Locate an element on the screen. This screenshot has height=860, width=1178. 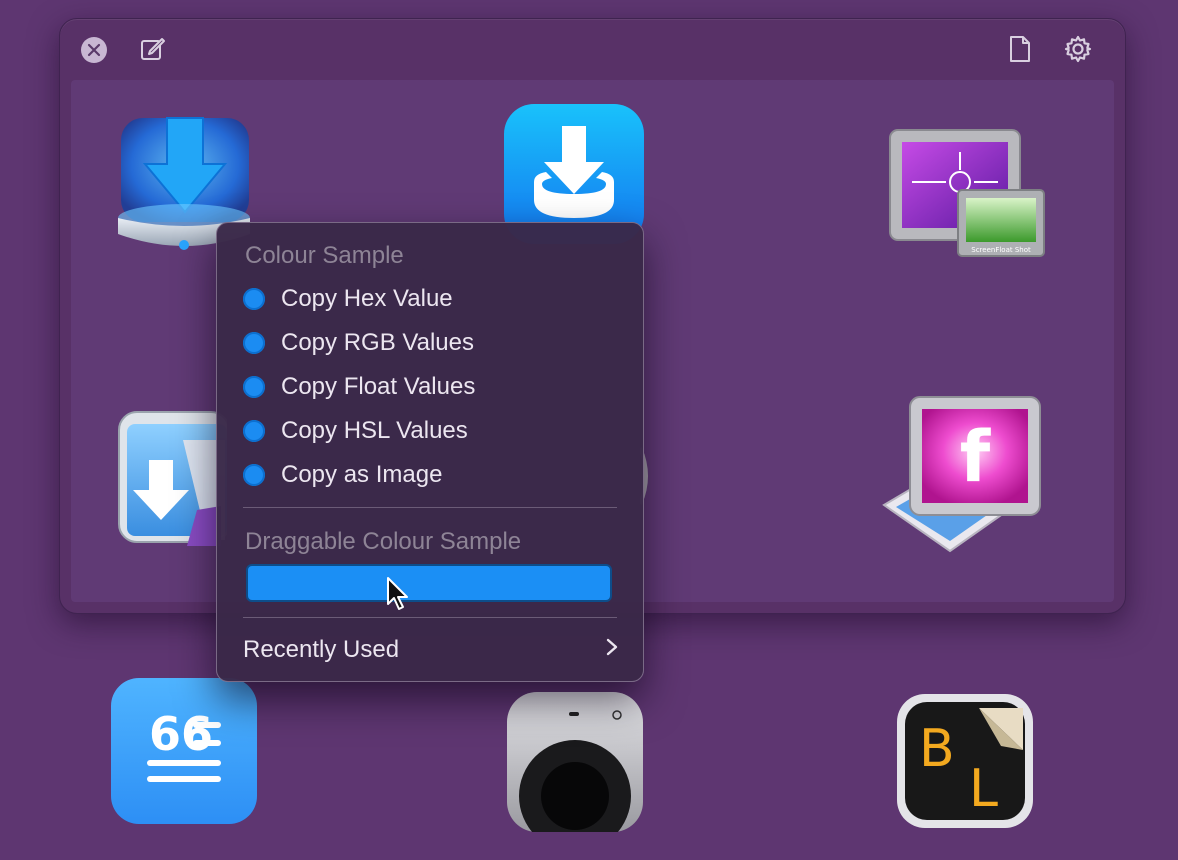
draggable-colour-swatch is located at coordinates (429, 583).